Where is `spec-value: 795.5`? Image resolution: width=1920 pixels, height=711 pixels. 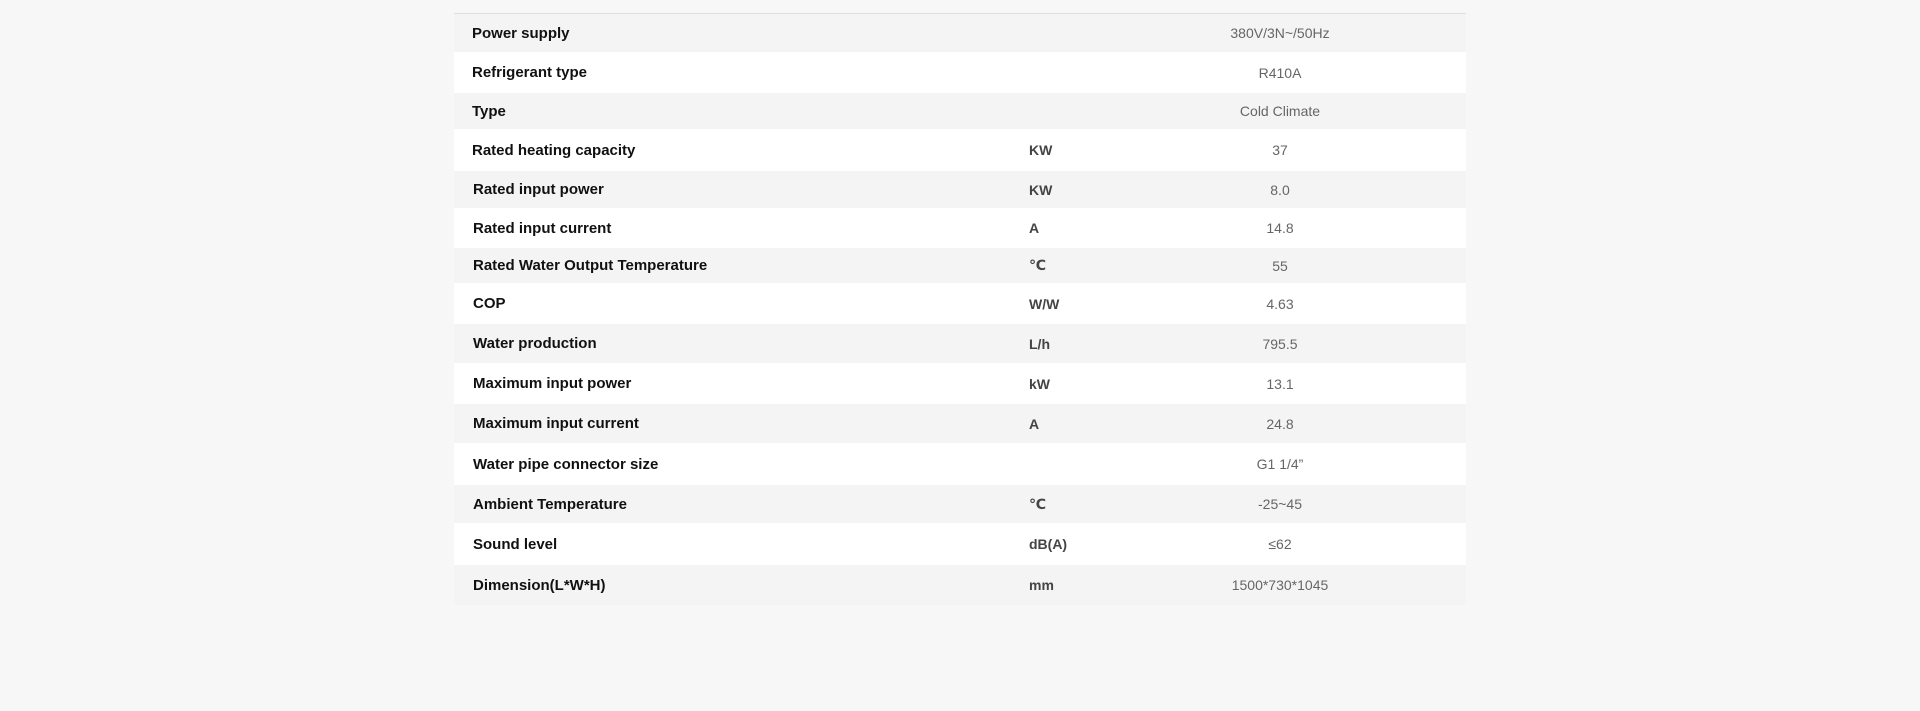 spec-value: 795.5 is located at coordinates (1280, 343).